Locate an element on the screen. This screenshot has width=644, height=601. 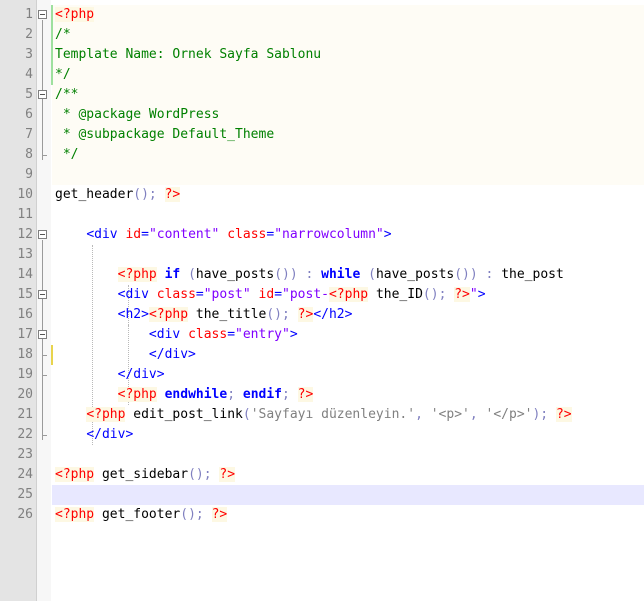
code-token: </h2> is located at coordinates (333, 314).